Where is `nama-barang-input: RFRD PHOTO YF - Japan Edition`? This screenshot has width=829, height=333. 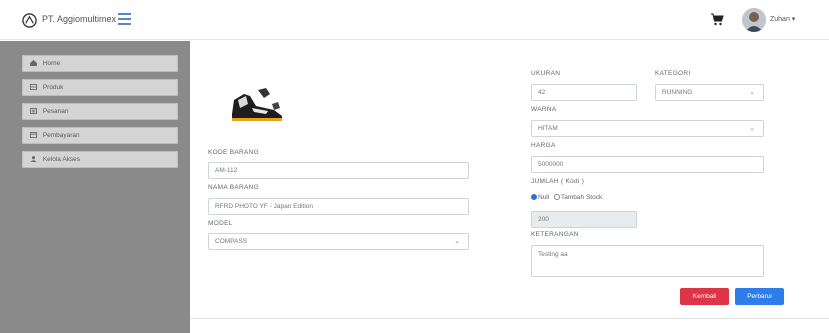
nama-barang-input: RFRD PHOTO YF - Japan Edition is located at coordinates (338, 206).